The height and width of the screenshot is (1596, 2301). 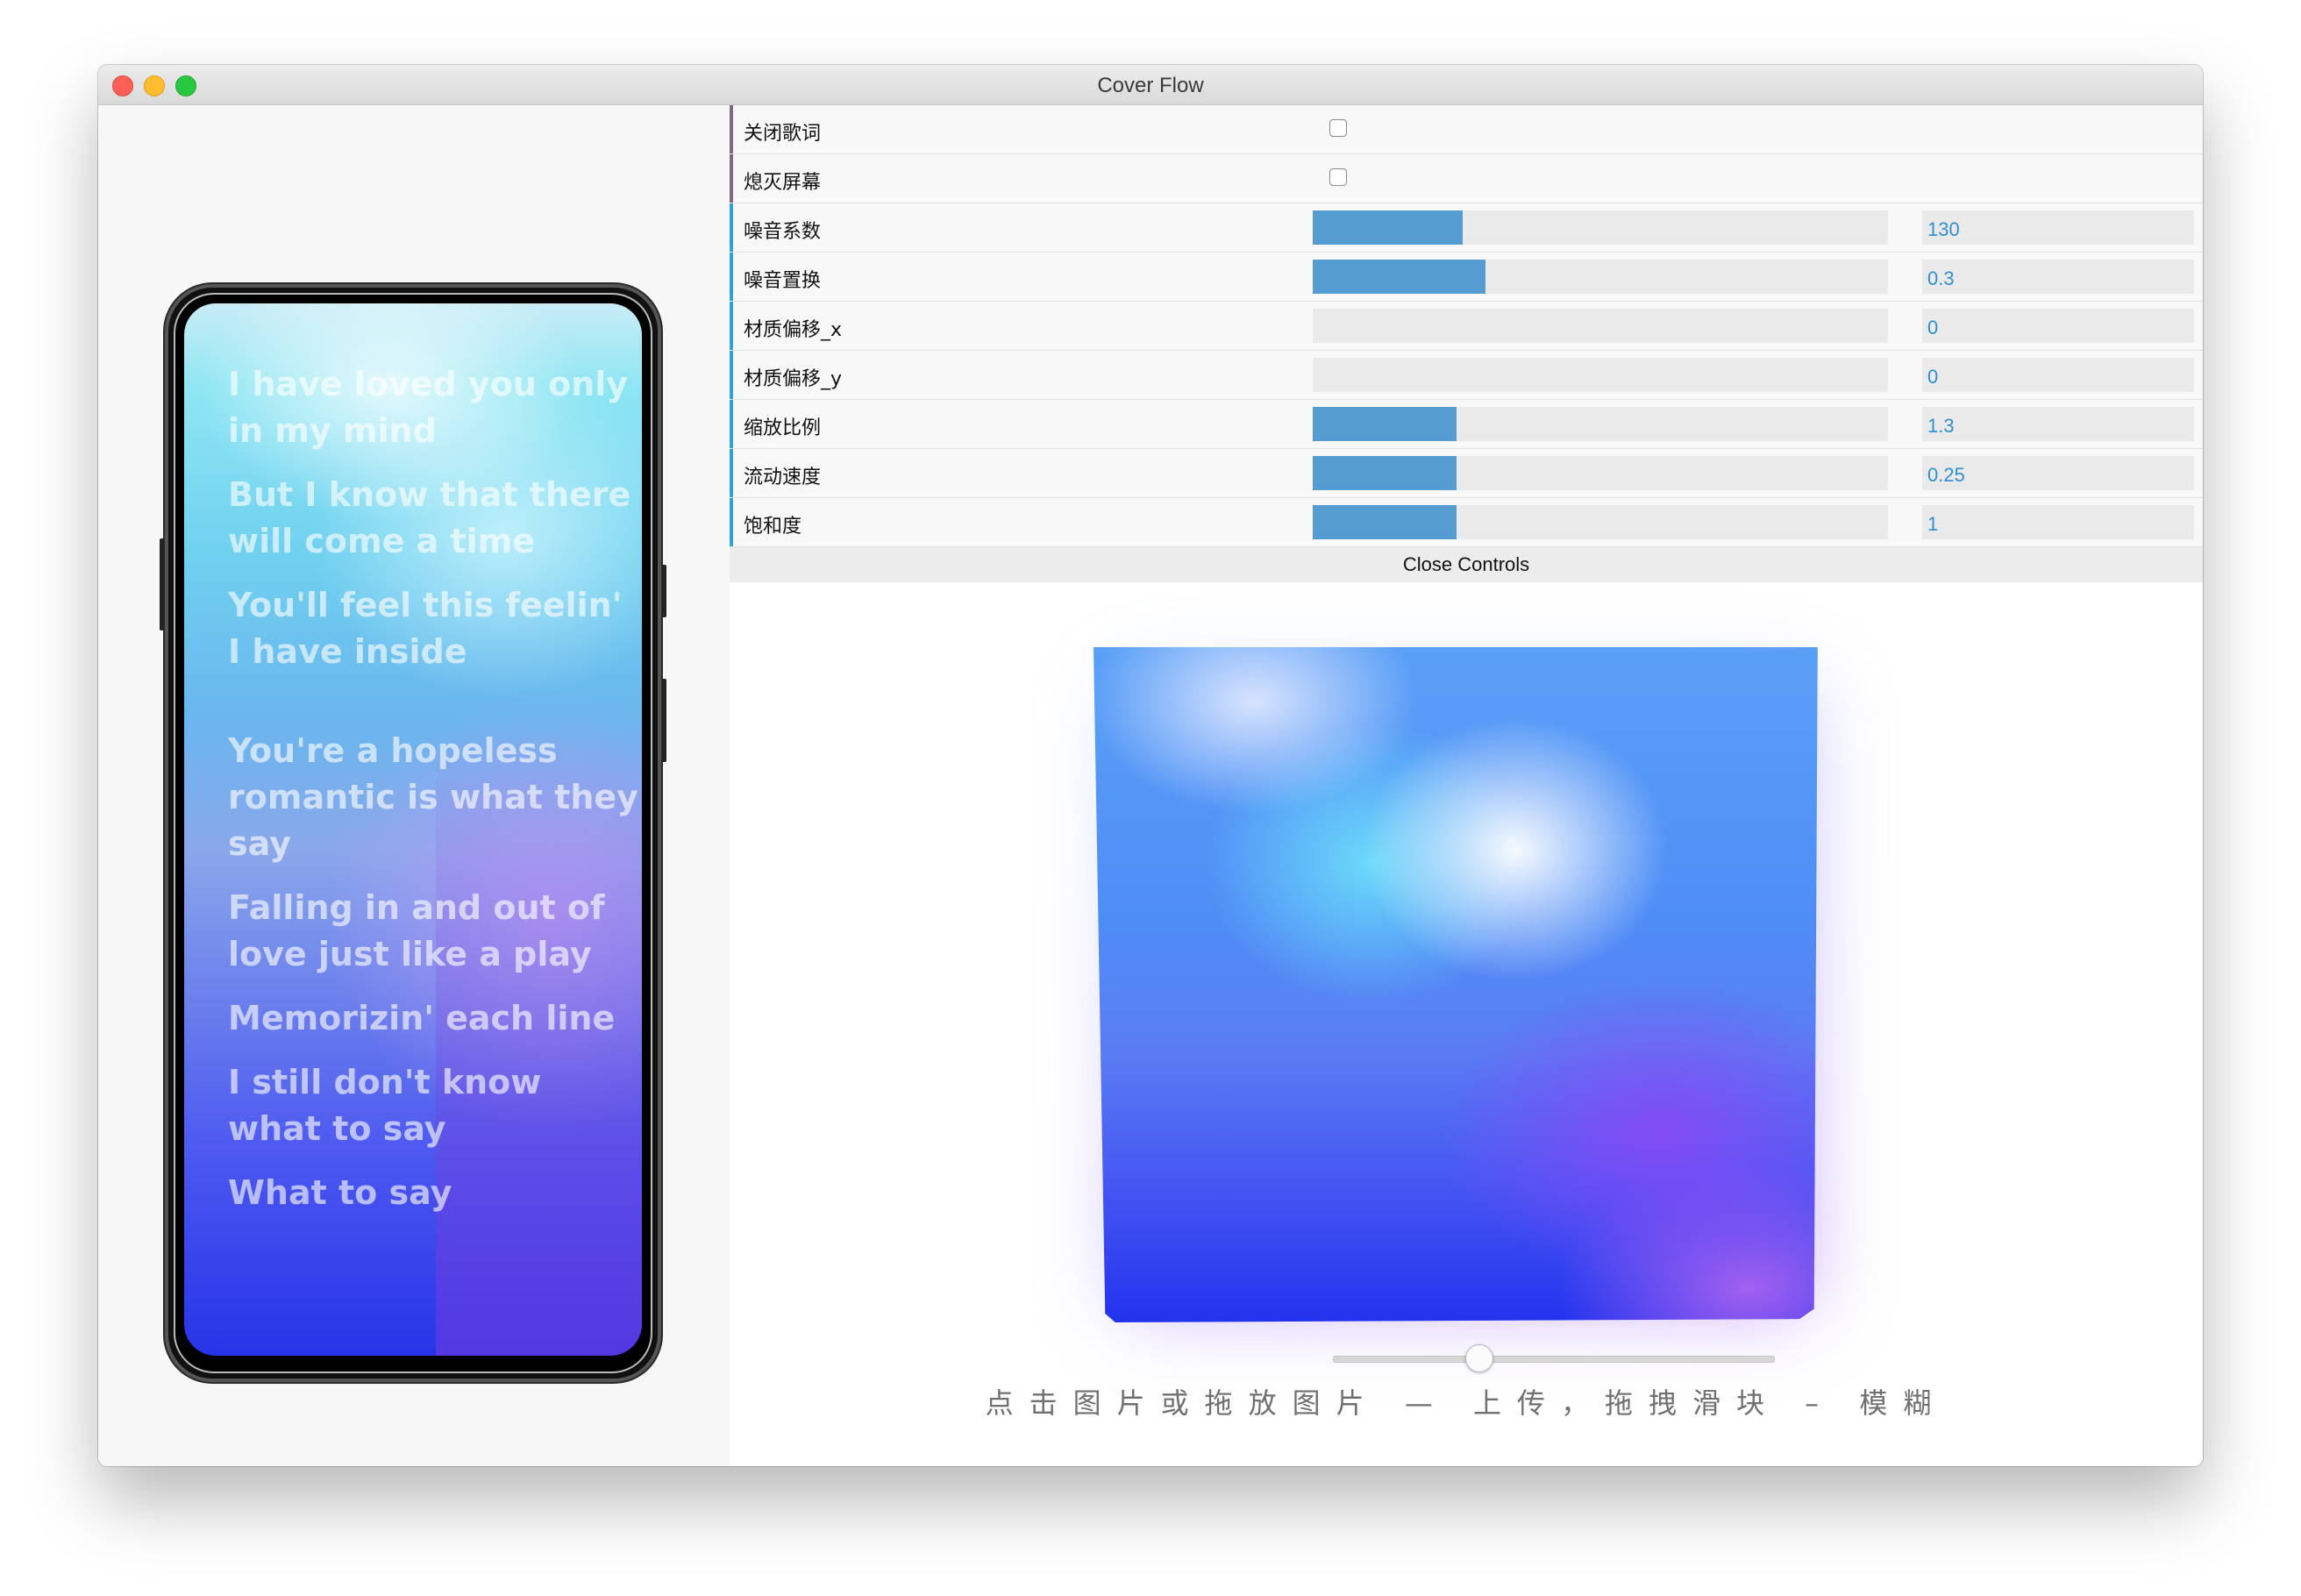 What do you see at coordinates (1466, 1403) in the screenshot?
I see `instruction-text: 点击图片或拖放图片 — 上传，拖拽滑块 – 模糊` at bounding box center [1466, 1403].